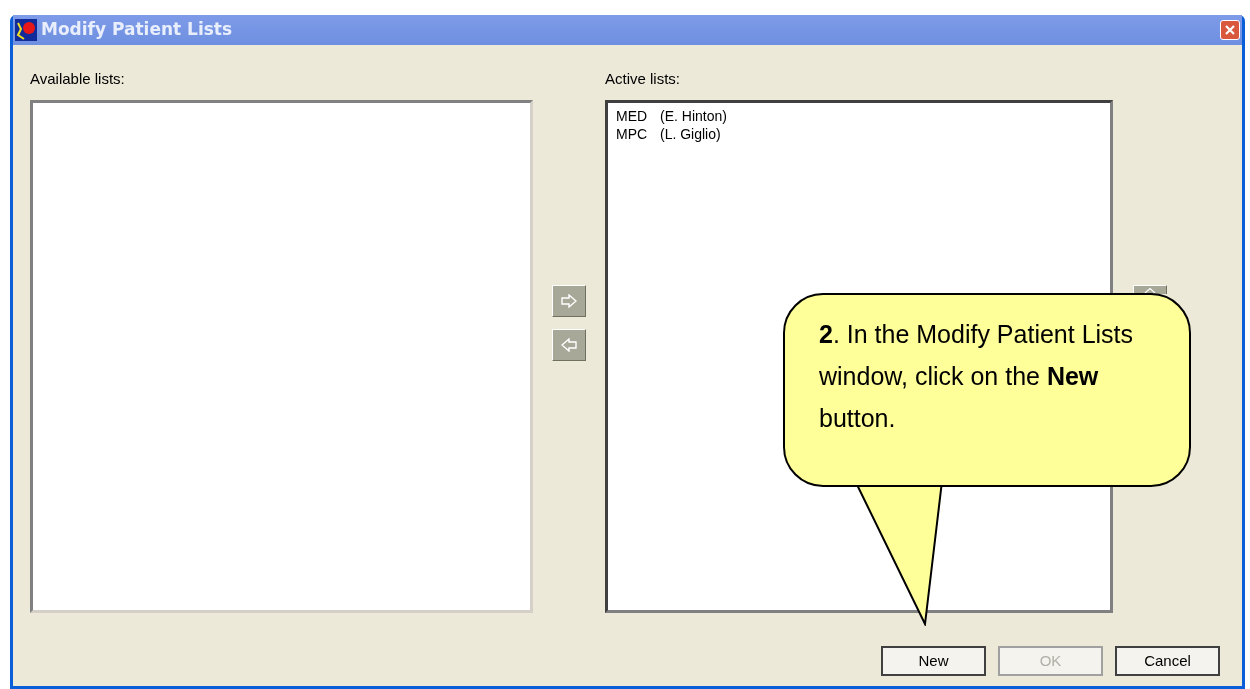  I want to click on available-lists-label: Available lists:, so click(78, 79).